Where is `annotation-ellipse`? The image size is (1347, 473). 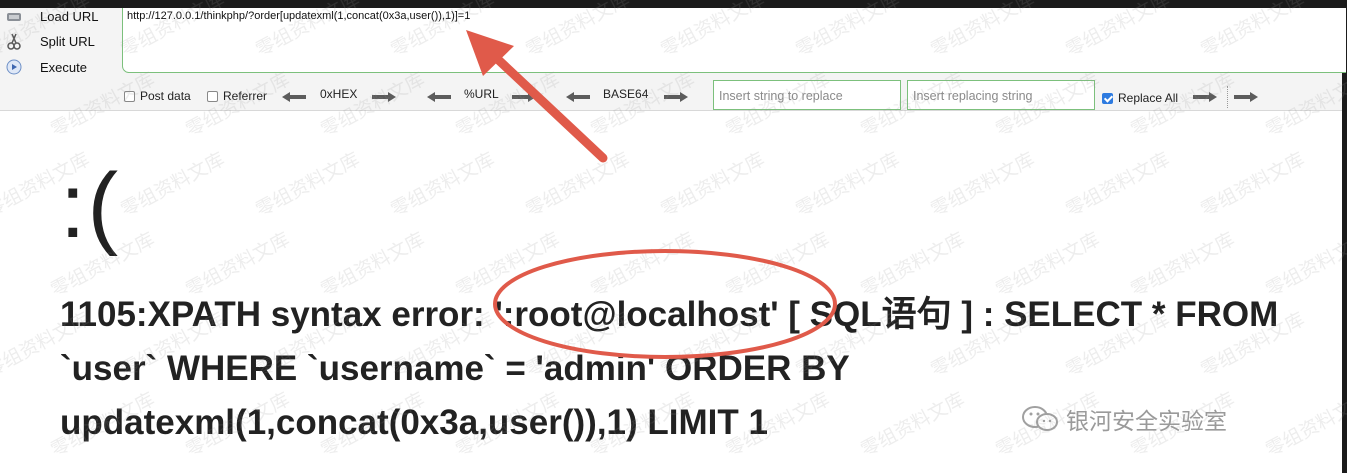
annotation-ellipse is located at coordinates (665, 304).